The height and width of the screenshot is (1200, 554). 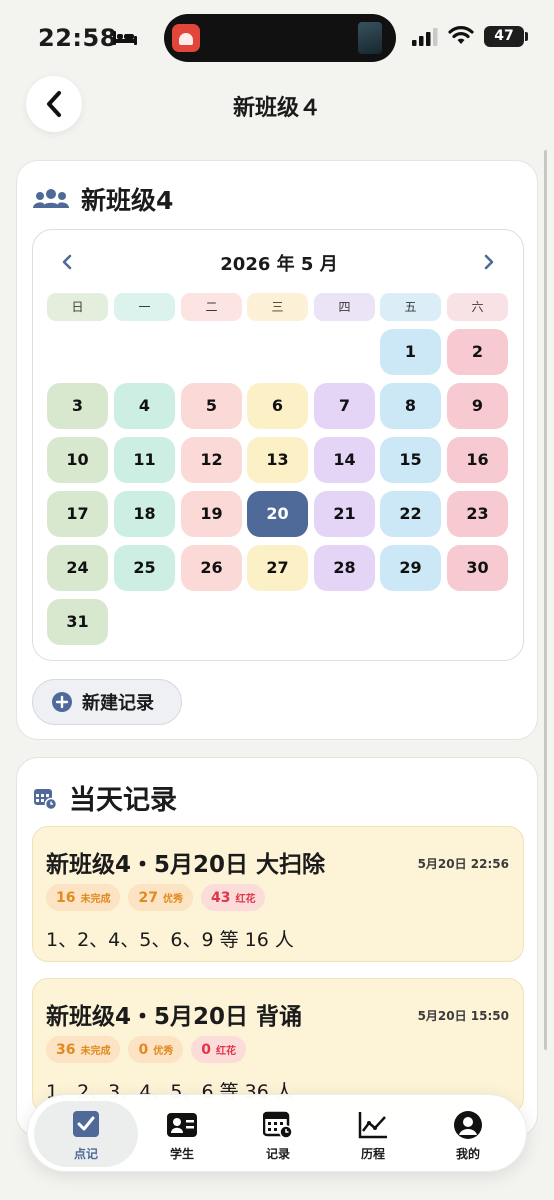 I want to click on calendar-day: 6, so click(x=277, y=406).